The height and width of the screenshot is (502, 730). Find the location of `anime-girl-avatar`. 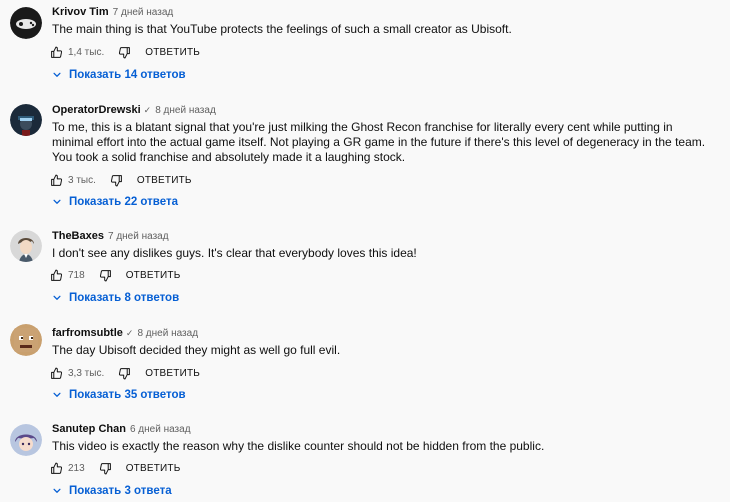

anime-girl-avatar is located at coordinates (26, 440).